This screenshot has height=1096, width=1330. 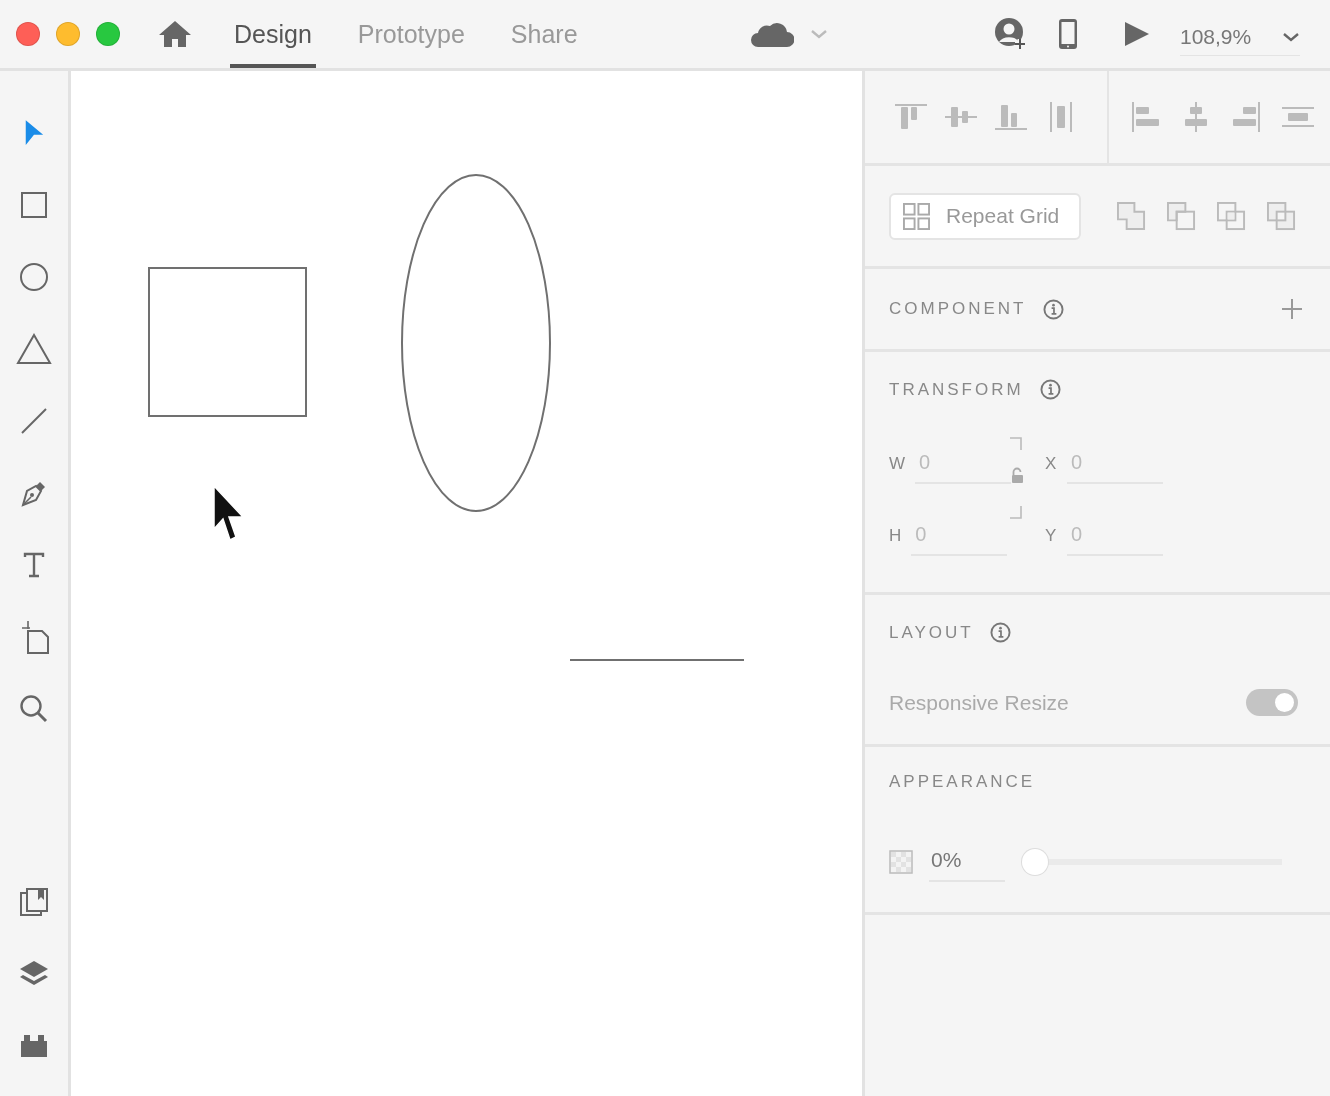 I want to click on tab: Prototype, so click(x=411, y=34).